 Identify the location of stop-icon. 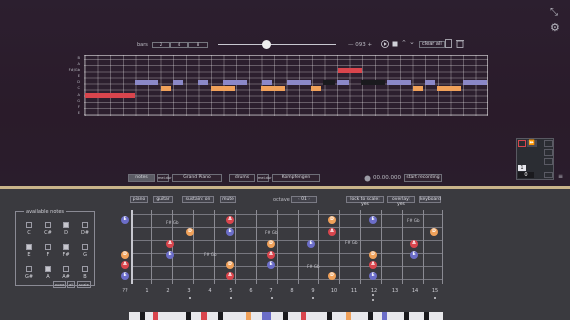
(395, 44).